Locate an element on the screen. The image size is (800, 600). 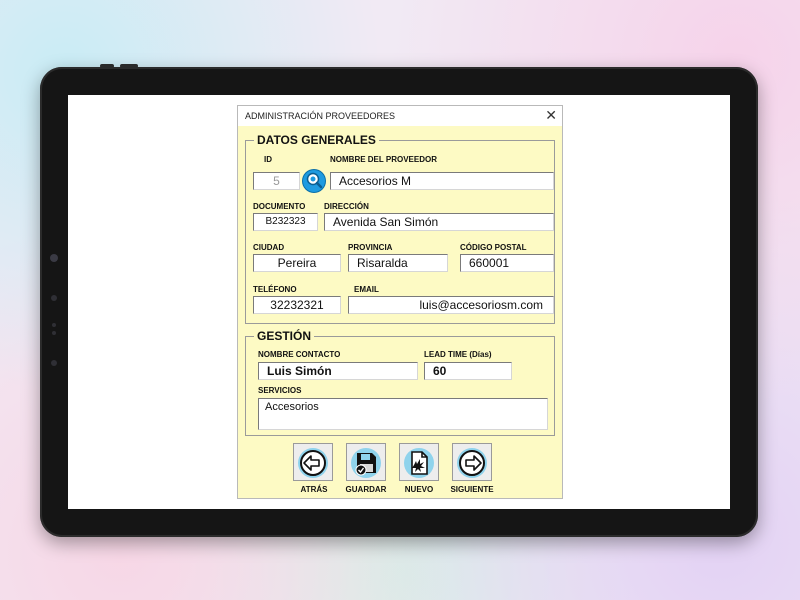
codigo-postal-field: 660001 is located at coordinates (507, 263).